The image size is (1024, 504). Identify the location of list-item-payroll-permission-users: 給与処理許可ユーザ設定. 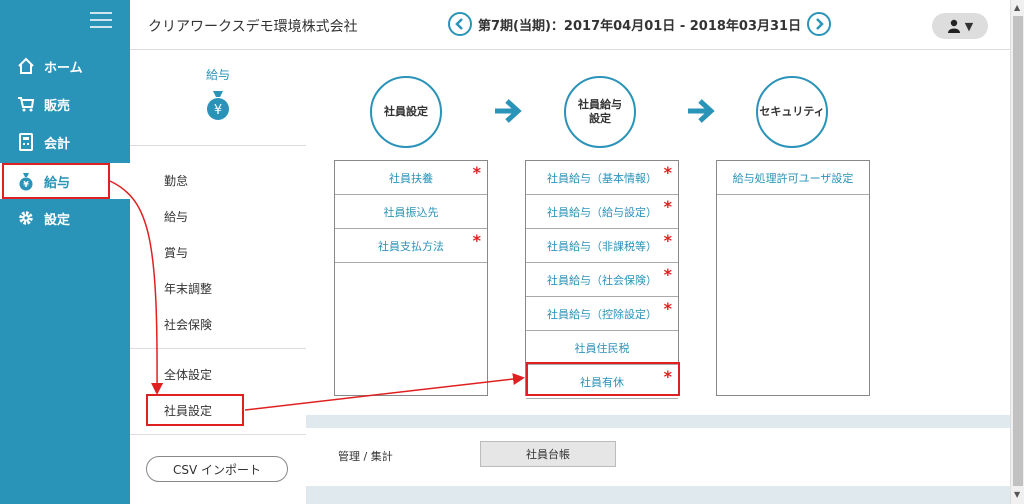
(793, 178).